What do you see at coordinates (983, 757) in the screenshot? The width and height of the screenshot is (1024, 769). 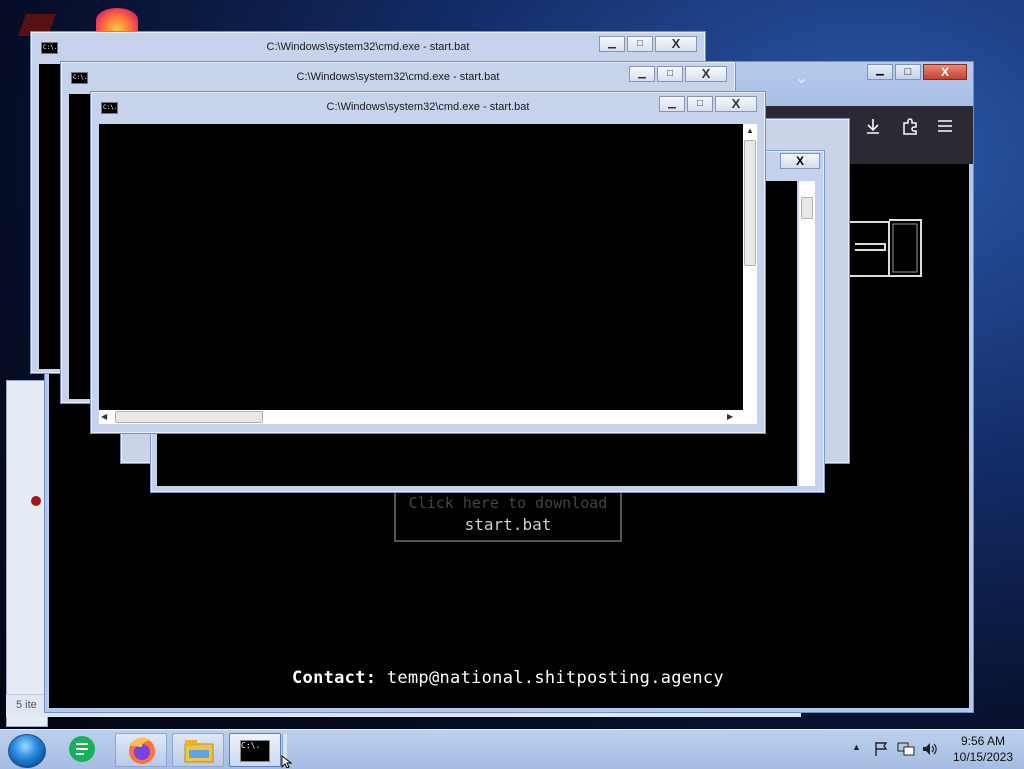 I see `clock-date: 10/15/2023` at bounding box center [983, 757].